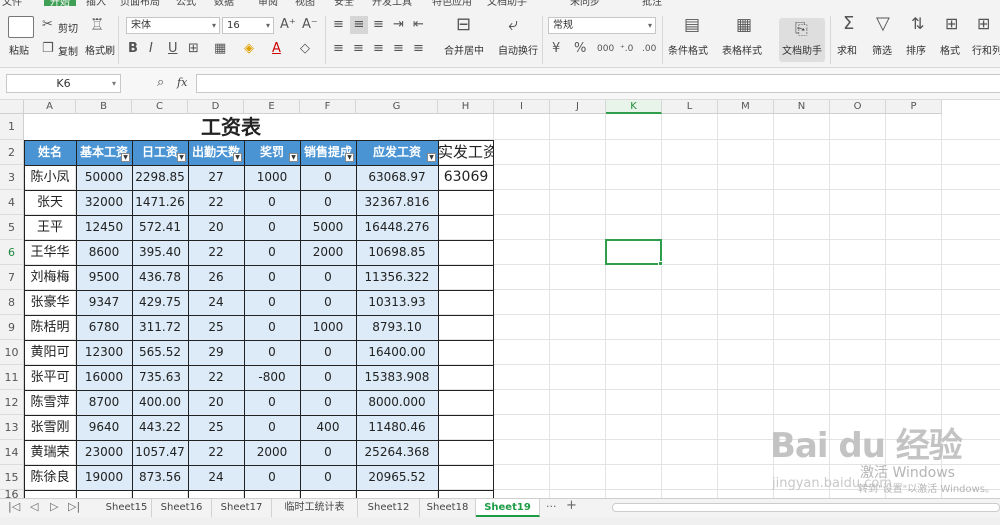 Image resolution: width=1000 pixels, height=525 pixels. I want to click on data-cell: 19000, so click(104, 477).